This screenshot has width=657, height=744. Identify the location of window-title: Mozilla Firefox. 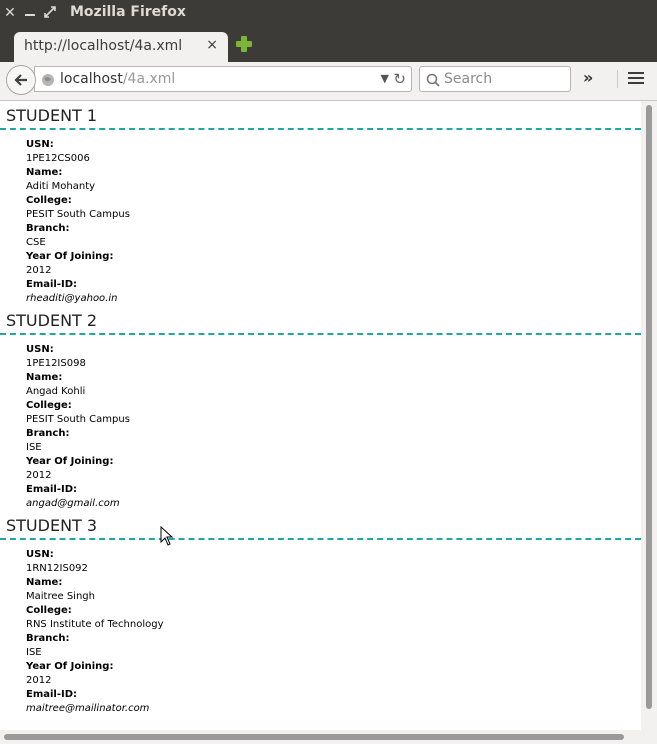
(128, 12).